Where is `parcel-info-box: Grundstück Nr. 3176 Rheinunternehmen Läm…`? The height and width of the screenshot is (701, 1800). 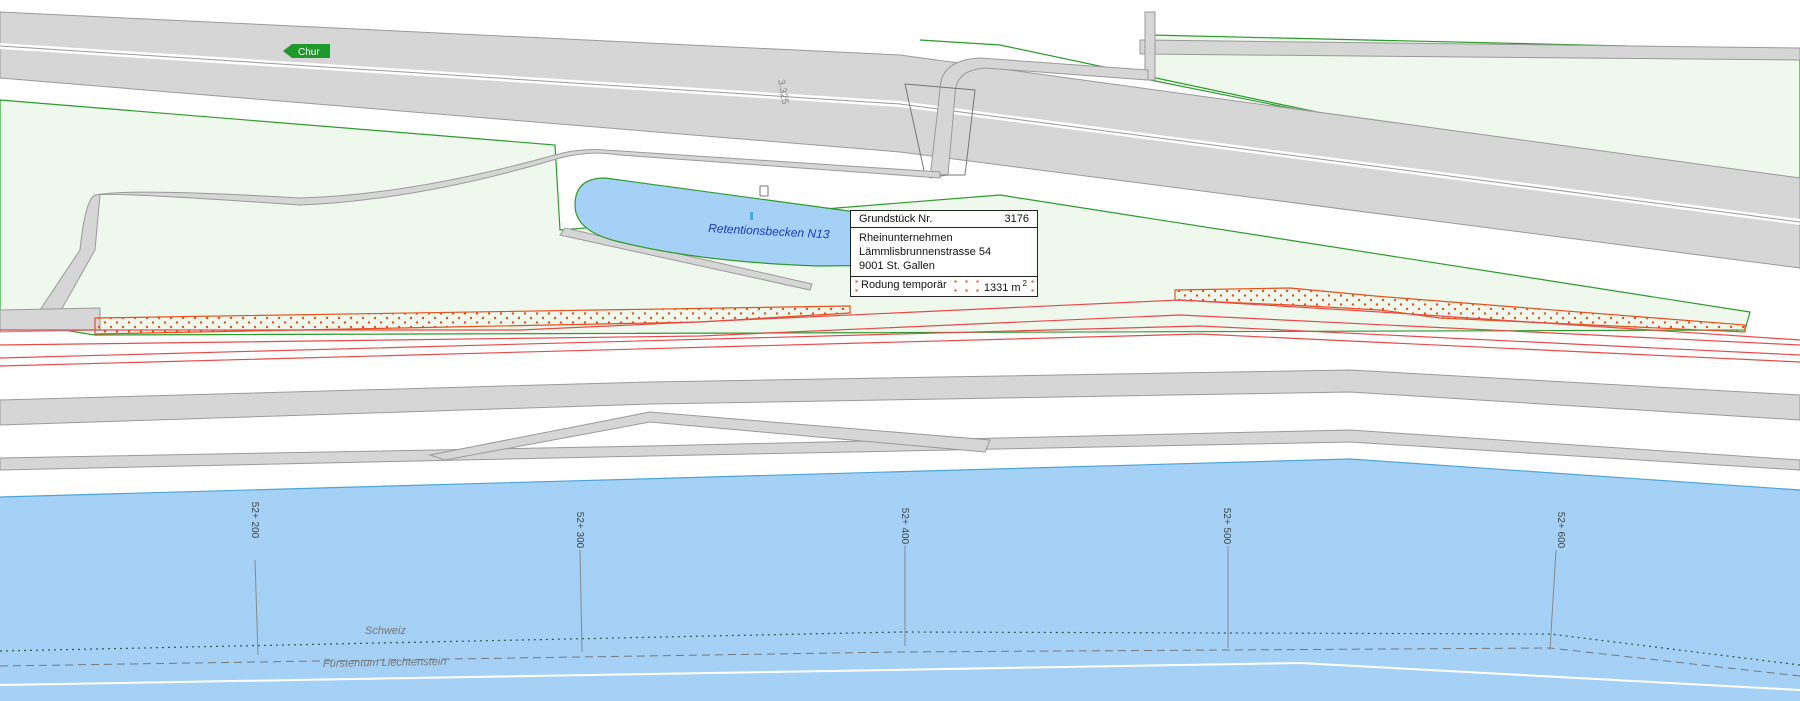 parcel-info-box: Grundstück Nr. 3176 Rheinunternehmen Läm… is located at coordinates (944, 253).